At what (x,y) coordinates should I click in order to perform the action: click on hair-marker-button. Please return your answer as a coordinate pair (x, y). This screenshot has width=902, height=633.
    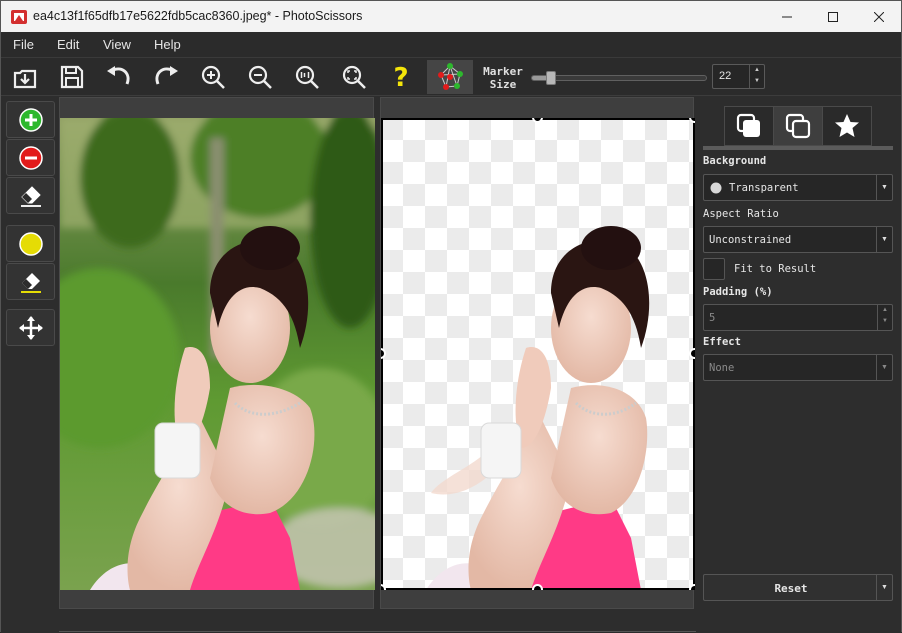
    Looking at the image, I should click on (30, 243).